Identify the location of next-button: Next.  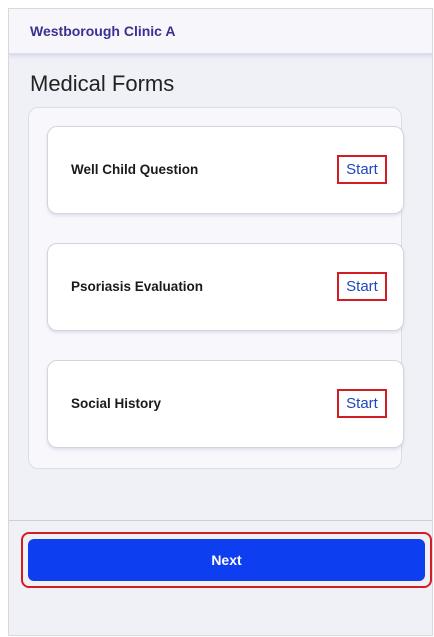
(226, 560).